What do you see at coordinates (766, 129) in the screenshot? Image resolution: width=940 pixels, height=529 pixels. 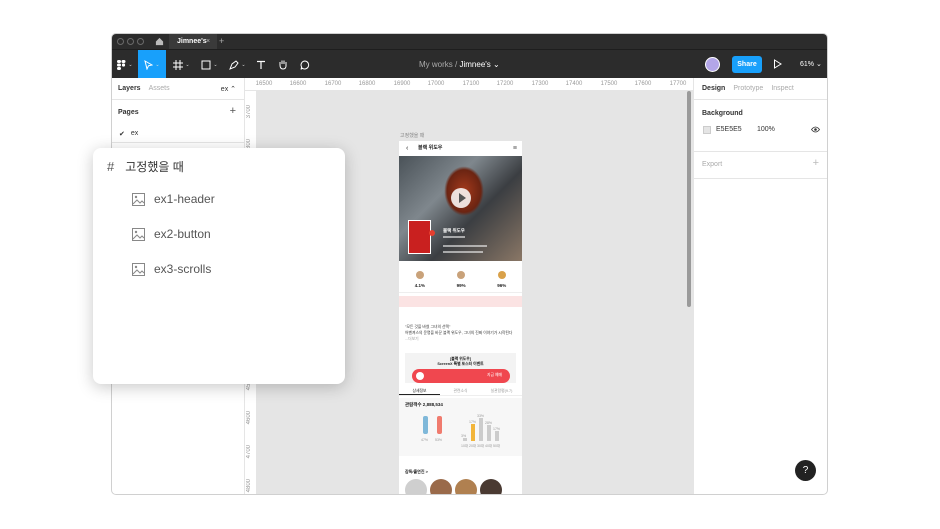 I see `background-opacity-input: 100%` at bounding box center [766, 129].